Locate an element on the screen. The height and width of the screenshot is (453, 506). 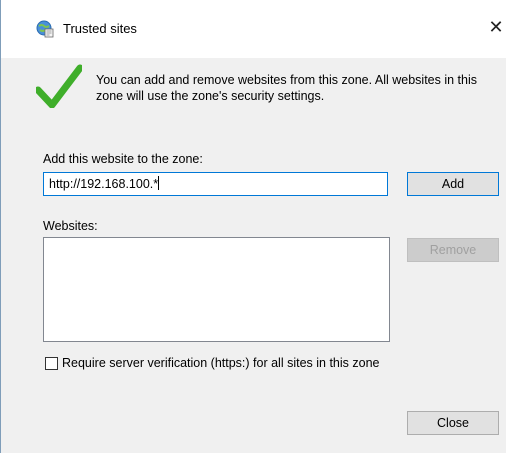
website-url-input: http://192.168.100.* is located at coordinates (215, 184).